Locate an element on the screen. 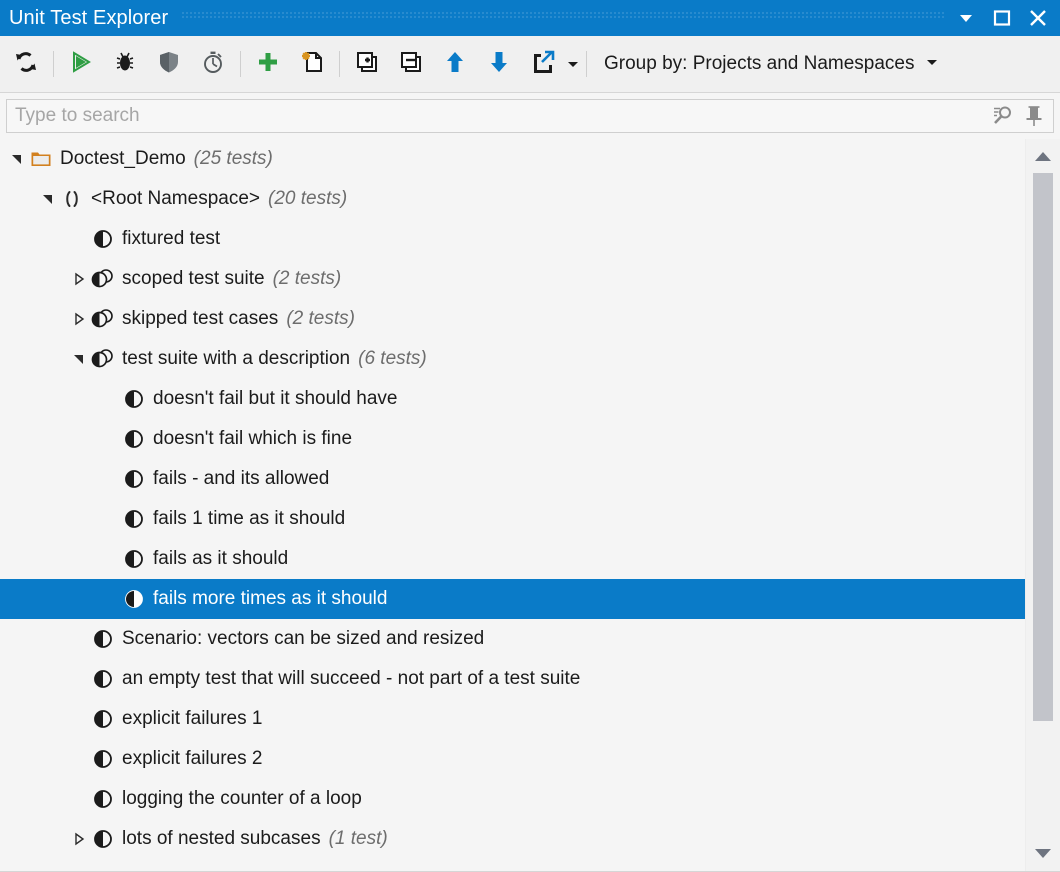 This screenshot has height=872, width=1060. new-session-button is located at coordinates (312, 64).